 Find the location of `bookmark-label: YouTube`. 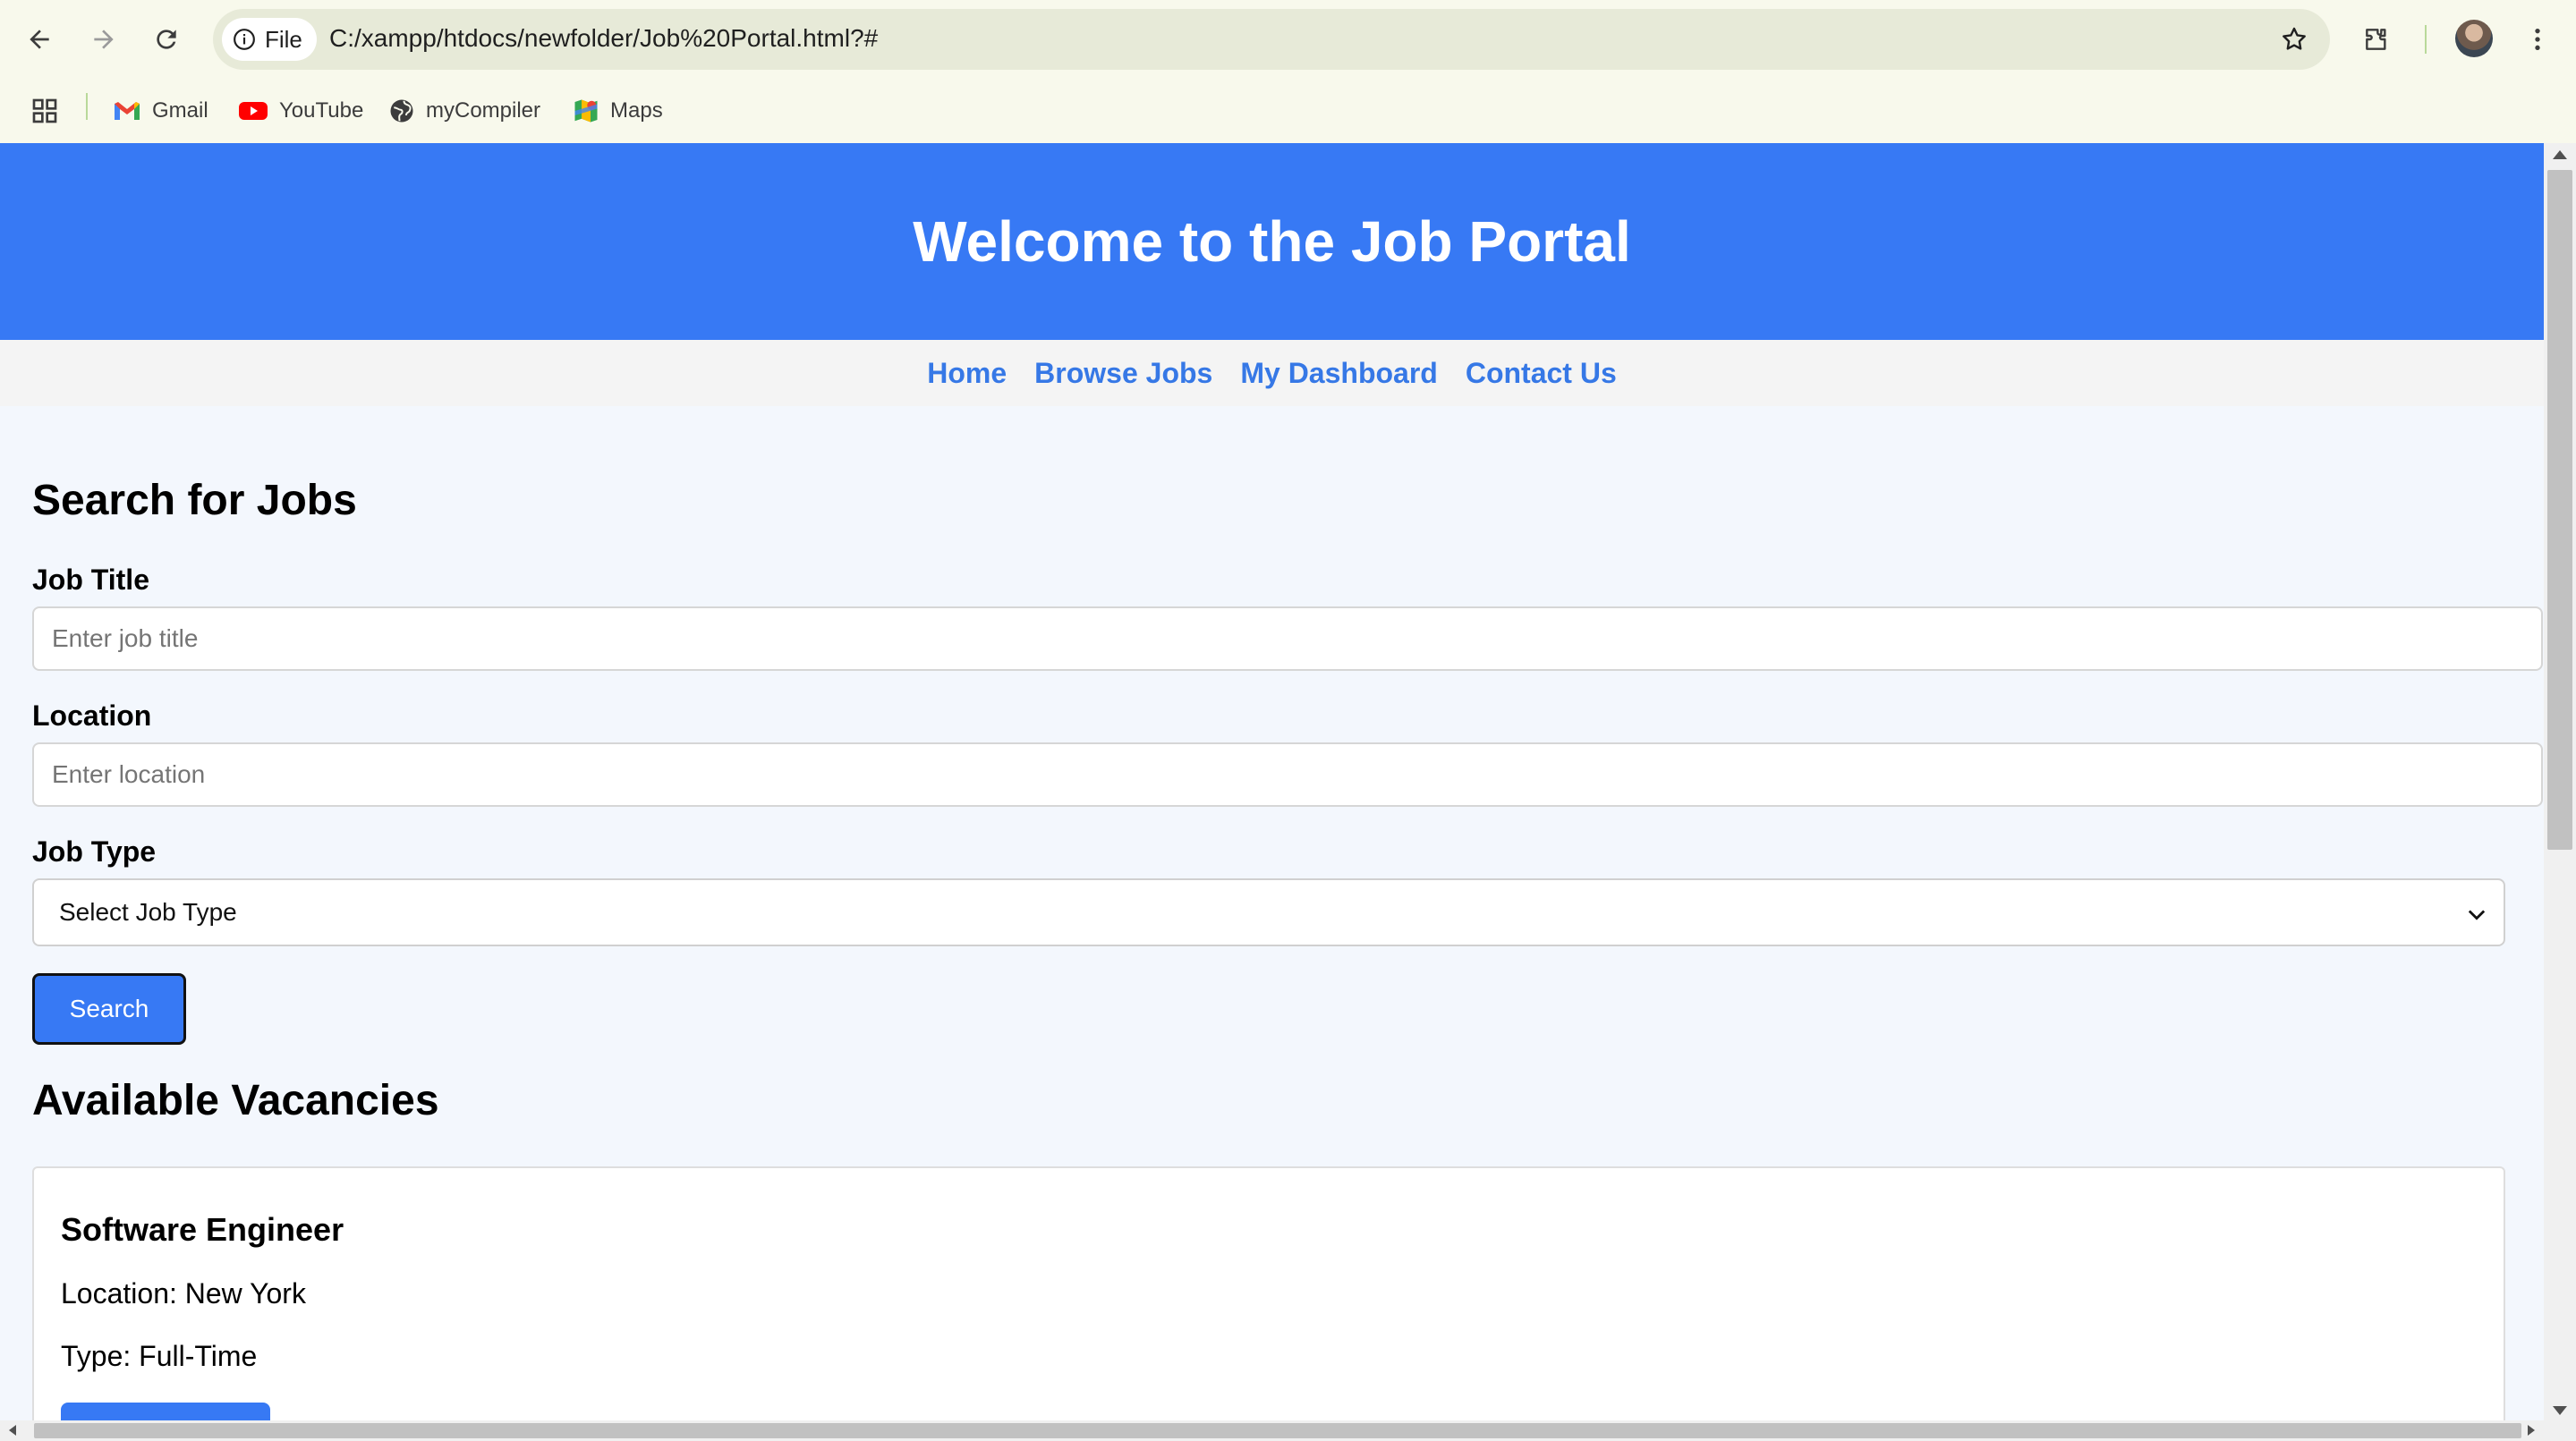

bookmark-label: YouTube is located at coordinates (321, 110).